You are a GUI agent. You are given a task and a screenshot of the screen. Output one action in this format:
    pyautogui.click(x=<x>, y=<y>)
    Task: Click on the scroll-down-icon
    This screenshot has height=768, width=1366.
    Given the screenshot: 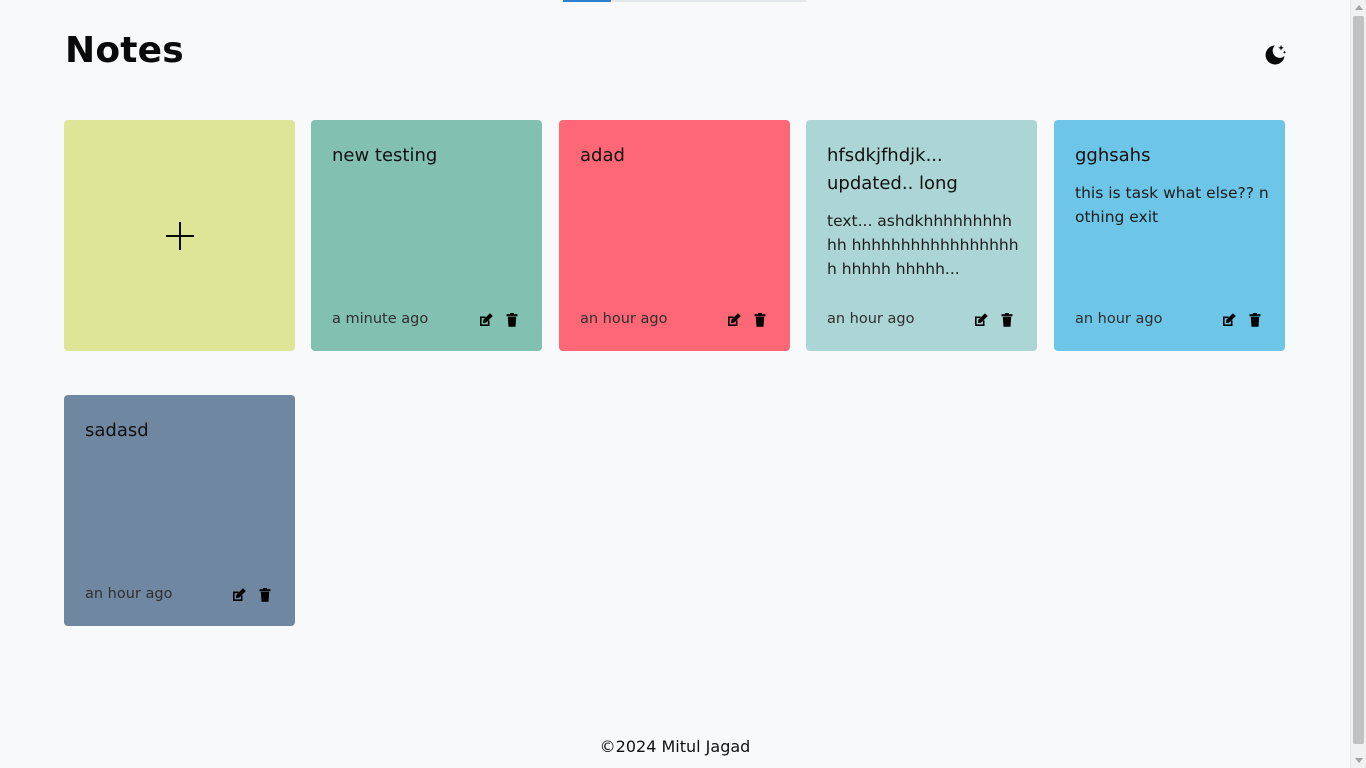 What is the action you would take?
    pyautogui.click(x=1359, y=760)
    